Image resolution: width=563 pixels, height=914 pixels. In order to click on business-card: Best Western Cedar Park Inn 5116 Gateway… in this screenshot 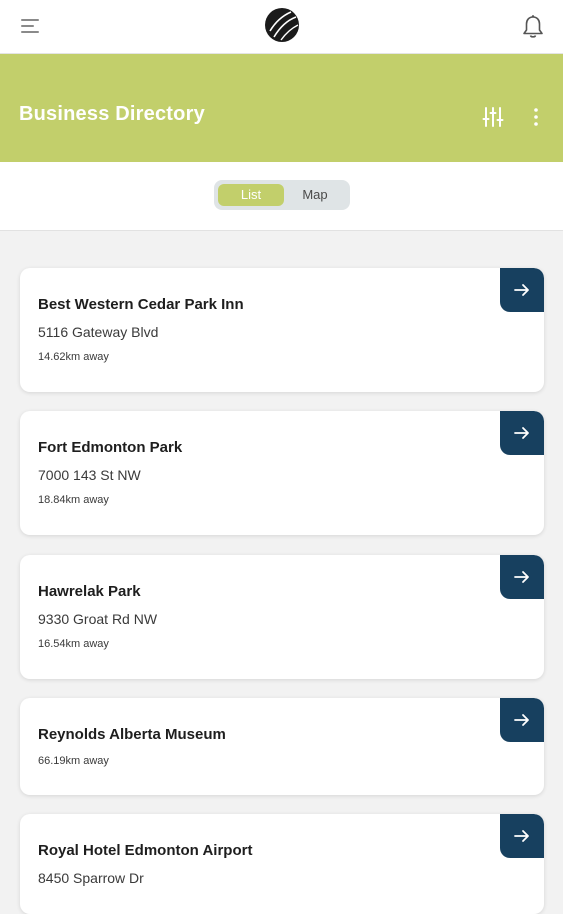, I will do `click(282, 330)`.